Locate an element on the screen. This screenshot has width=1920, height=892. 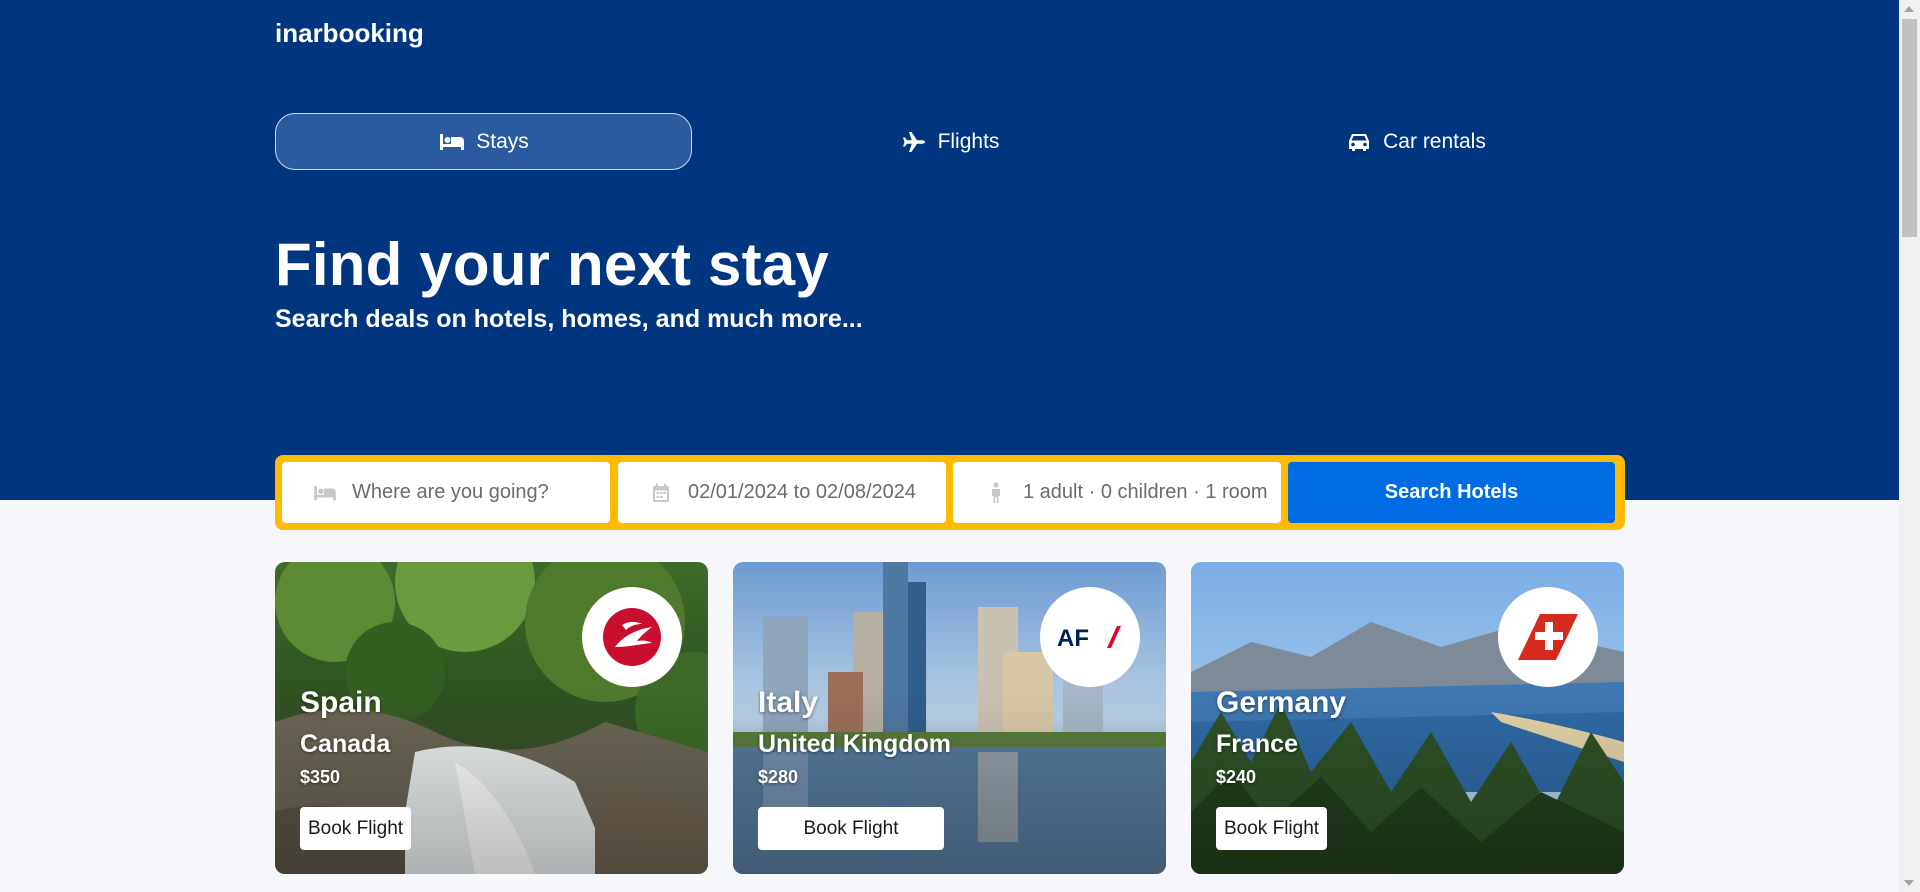
tab-stays: Stays is located at coordinates (483, 141).